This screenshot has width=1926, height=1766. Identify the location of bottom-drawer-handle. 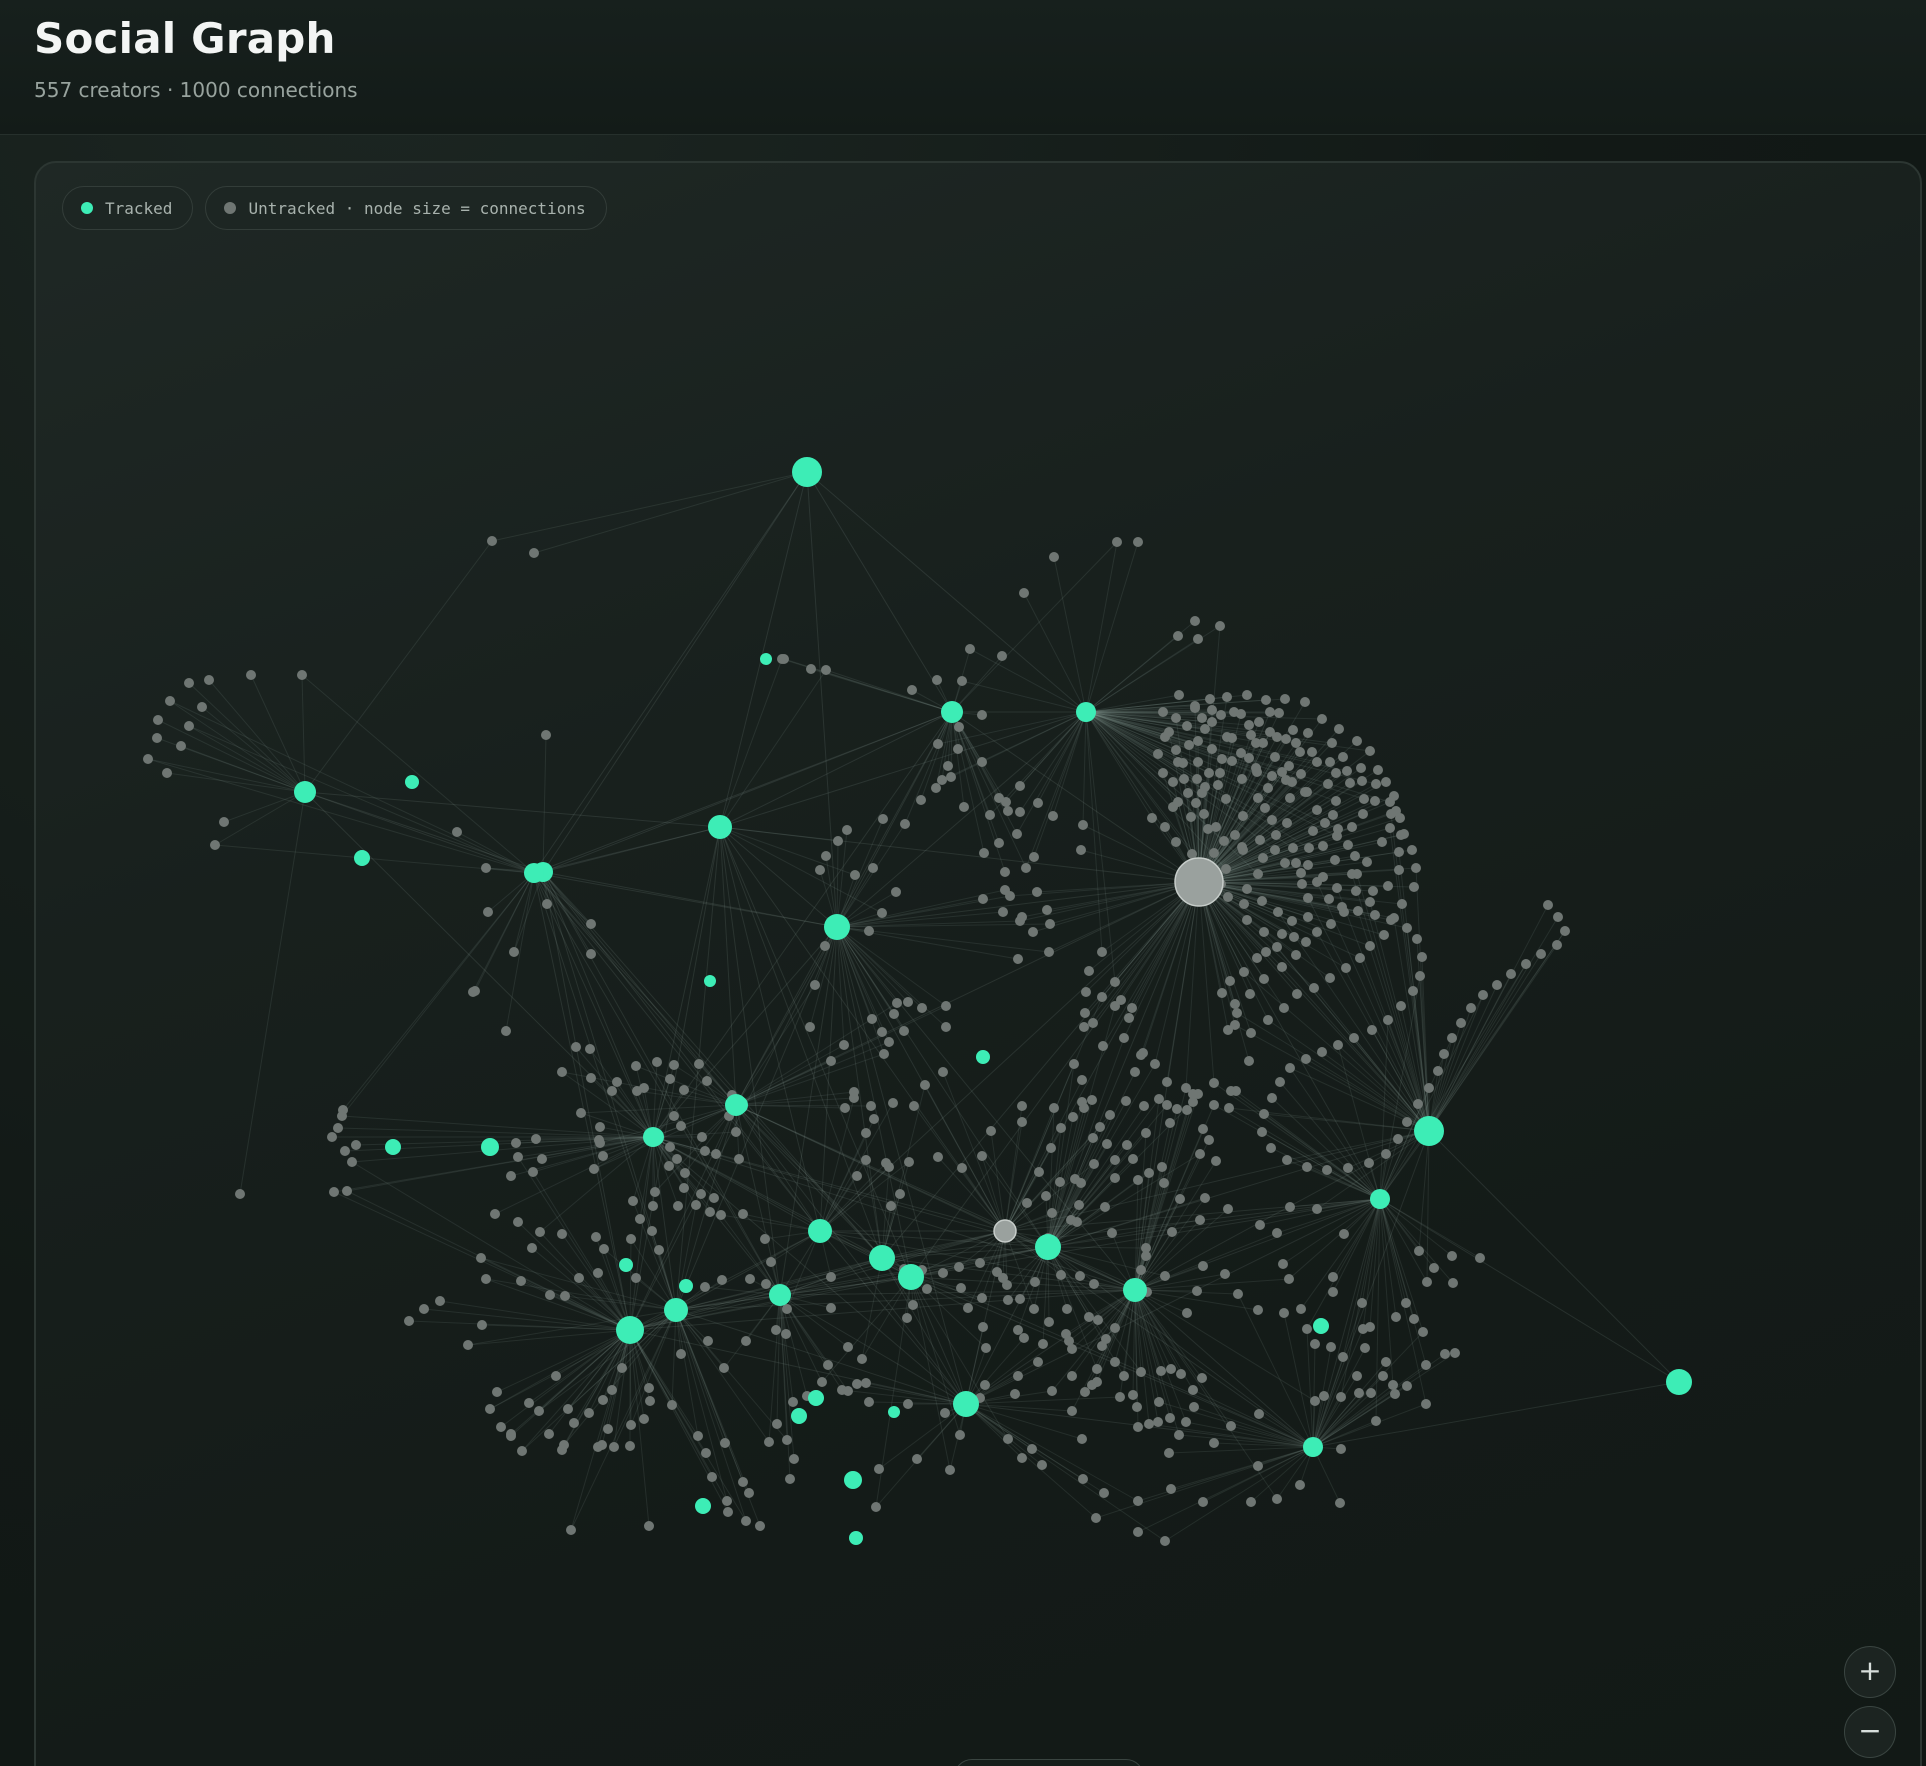
(1049, 1762).